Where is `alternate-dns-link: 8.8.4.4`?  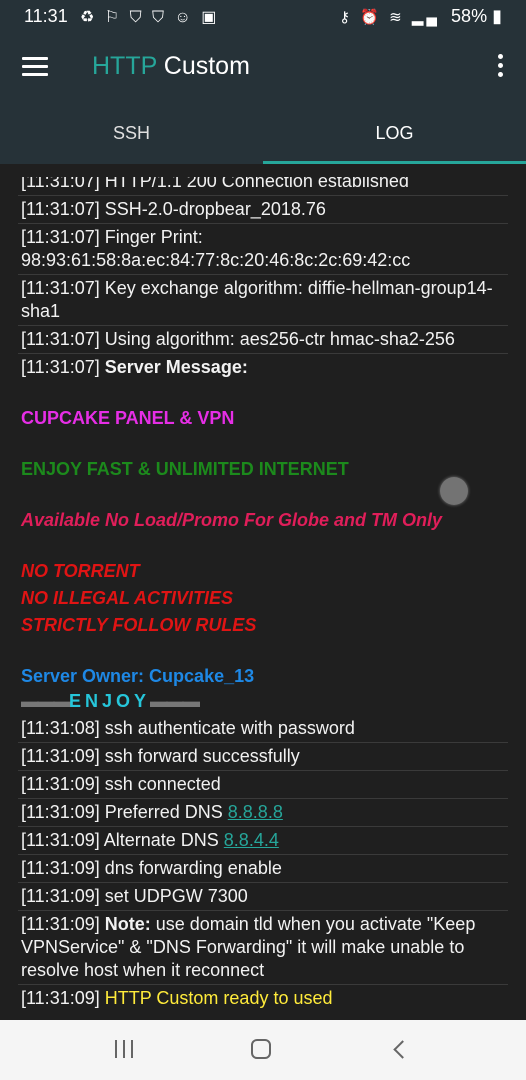 alternate-dns-link: 8.8.4.4 is located at coordinates (251, 840).